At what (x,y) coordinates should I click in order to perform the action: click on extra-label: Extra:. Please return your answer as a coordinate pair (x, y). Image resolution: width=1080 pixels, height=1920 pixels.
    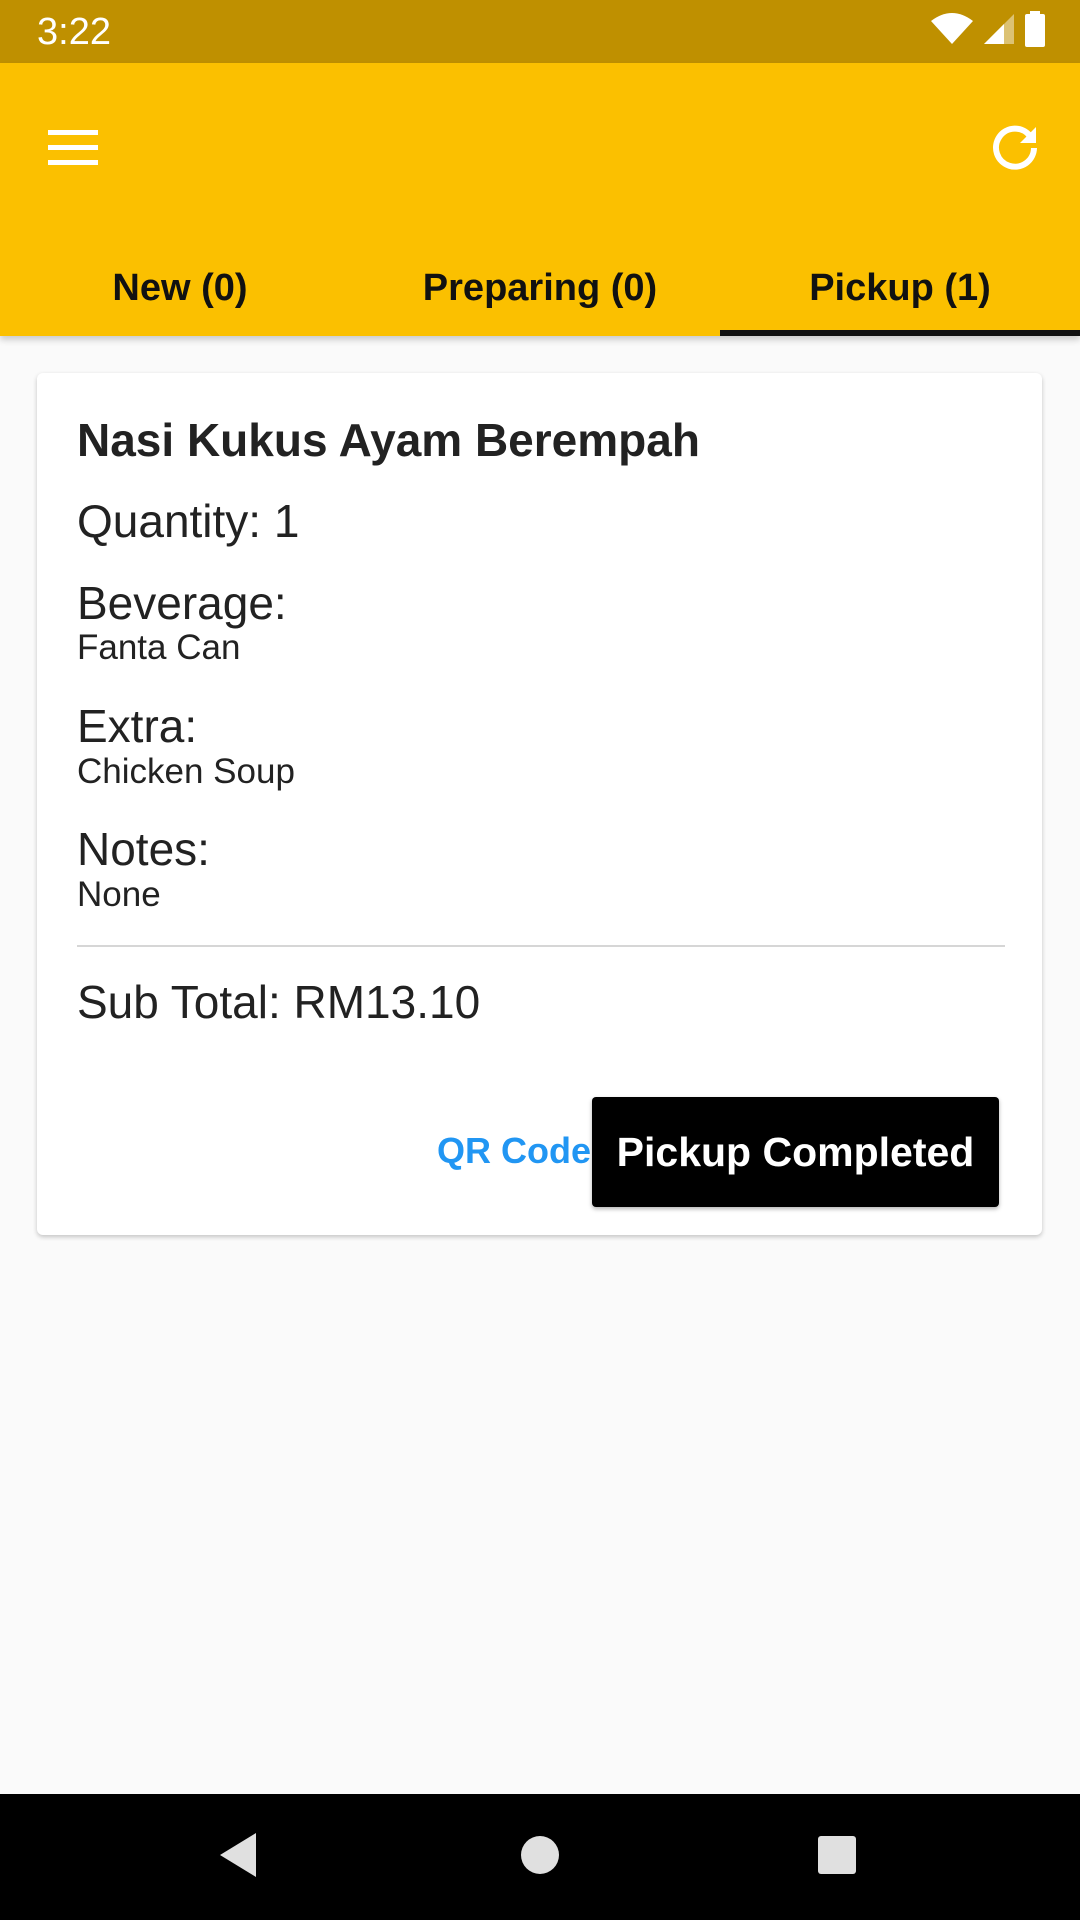
    Looking at the image, I should click on (137, 726).